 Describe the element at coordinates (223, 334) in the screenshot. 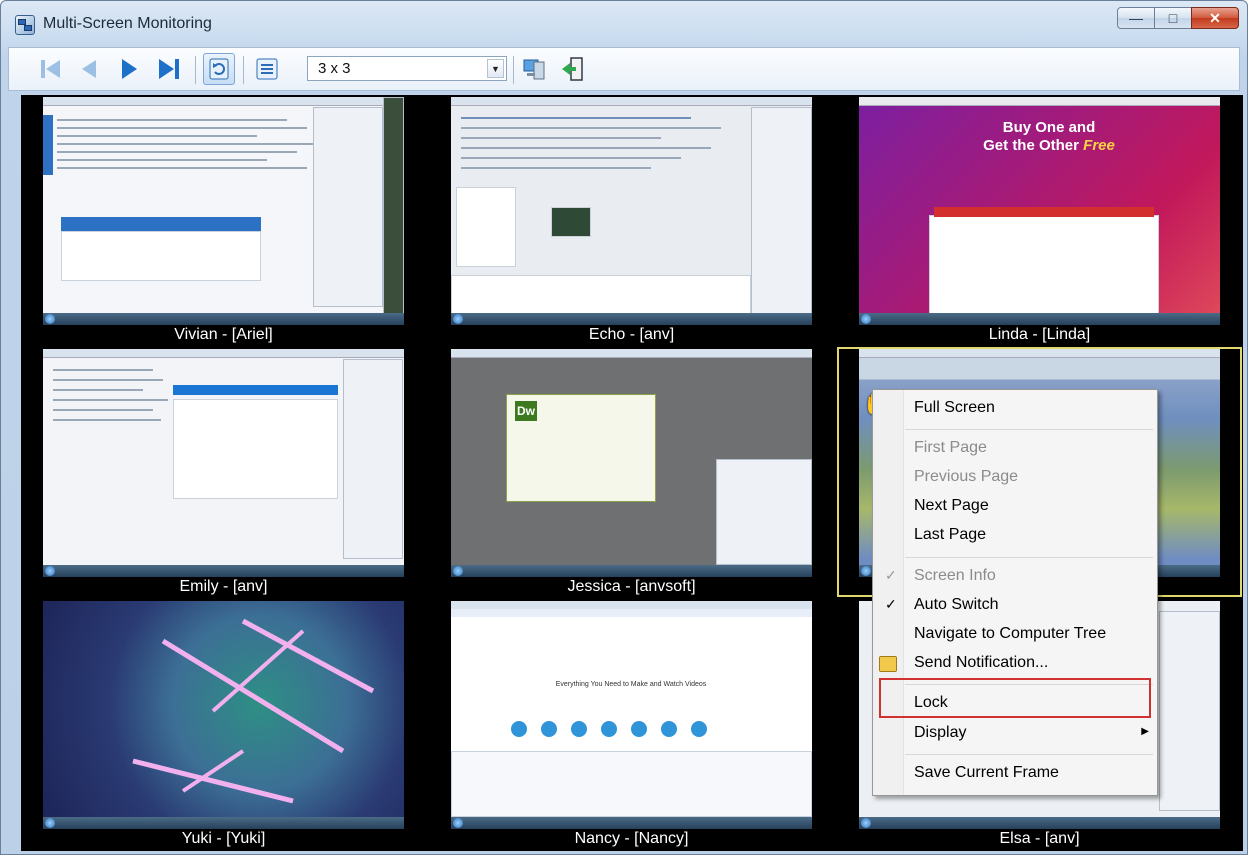

I see `screen-caption: Vivian - [Ariel]` at that location.